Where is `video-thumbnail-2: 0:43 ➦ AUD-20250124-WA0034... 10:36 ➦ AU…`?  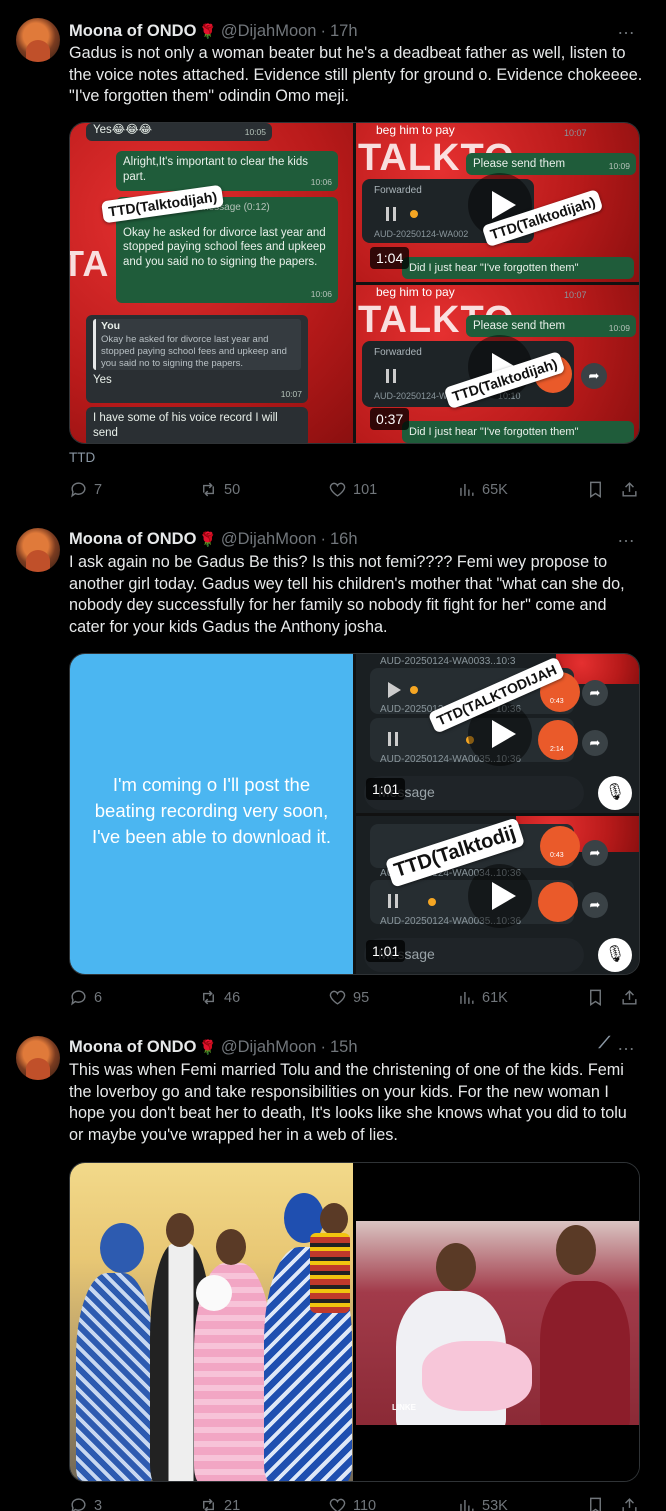
video-thumbnail-2: 0:43 ➦ AUD-20250124-WA0034... 10:36 ➦ AU… is located at coordinates (497, 895).